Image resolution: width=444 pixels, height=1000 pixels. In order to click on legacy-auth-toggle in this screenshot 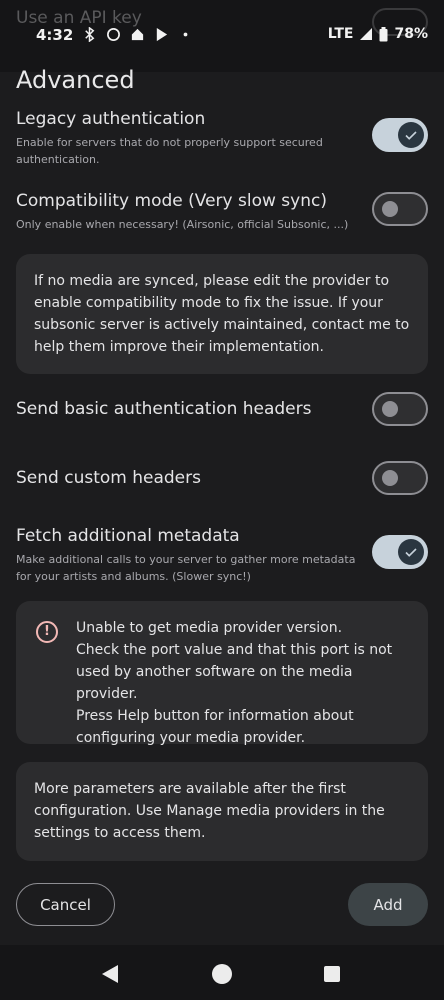, I will do `click(400, 135)`.